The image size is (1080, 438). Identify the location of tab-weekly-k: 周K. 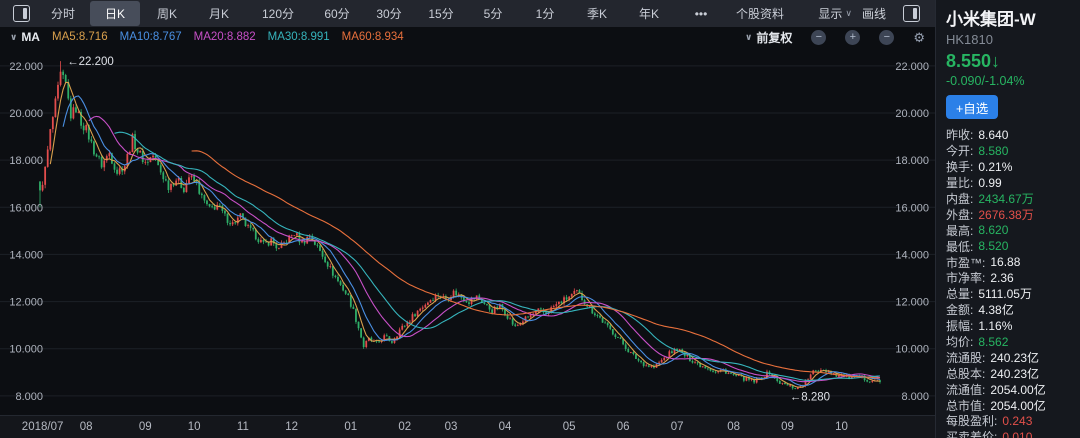
(167, 13).